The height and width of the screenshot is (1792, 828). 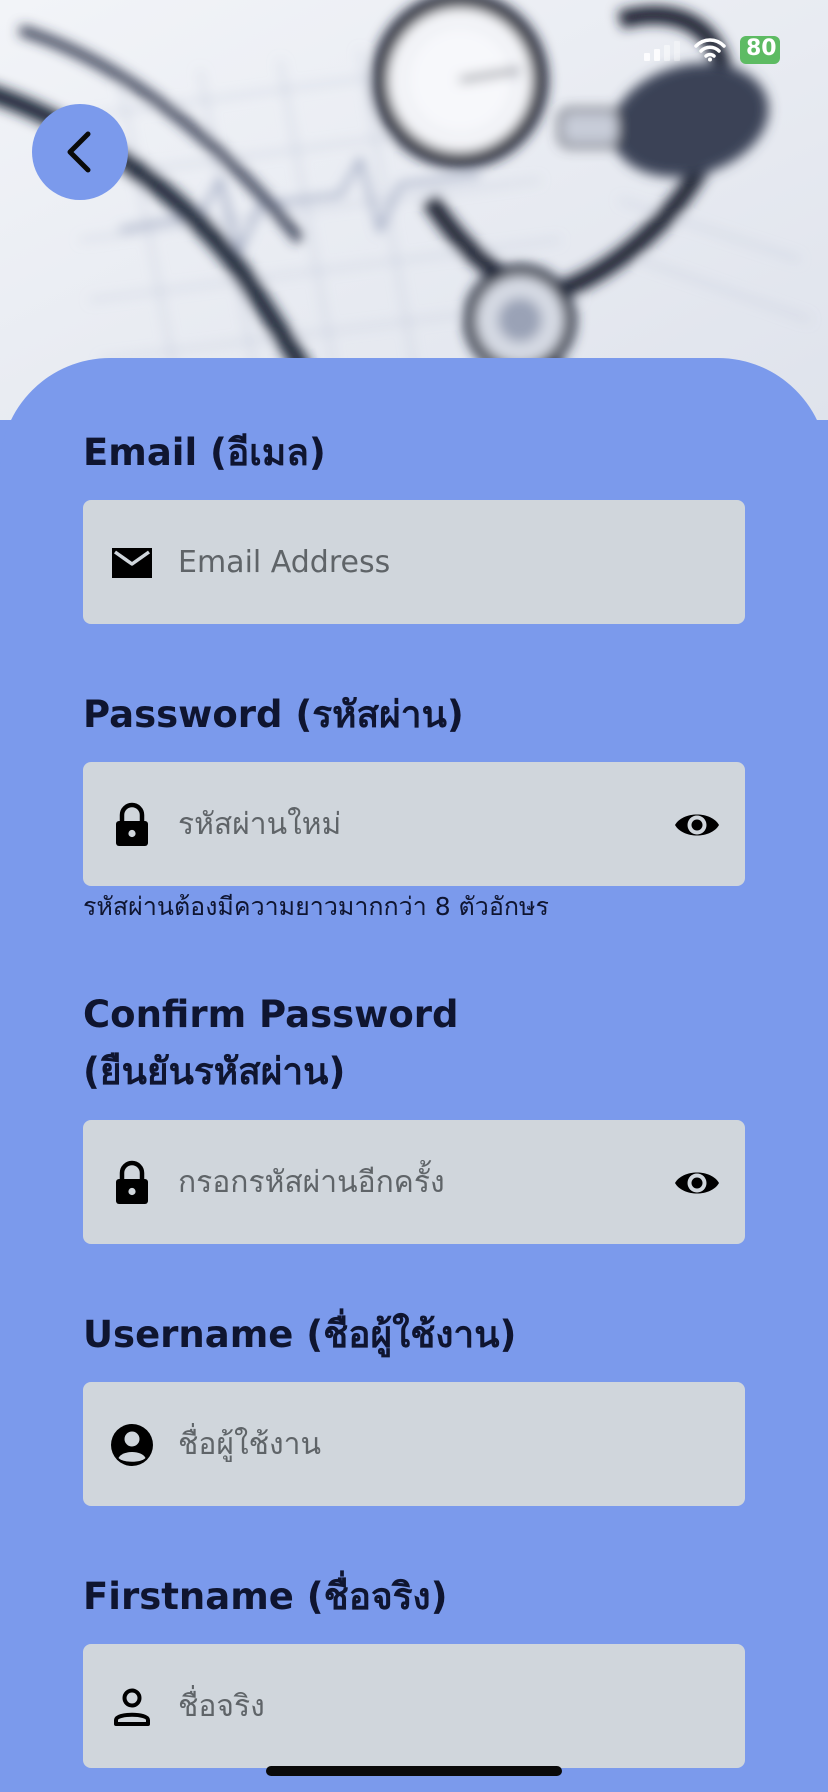 I want to click on username-input, so click(x=418, y=1444).